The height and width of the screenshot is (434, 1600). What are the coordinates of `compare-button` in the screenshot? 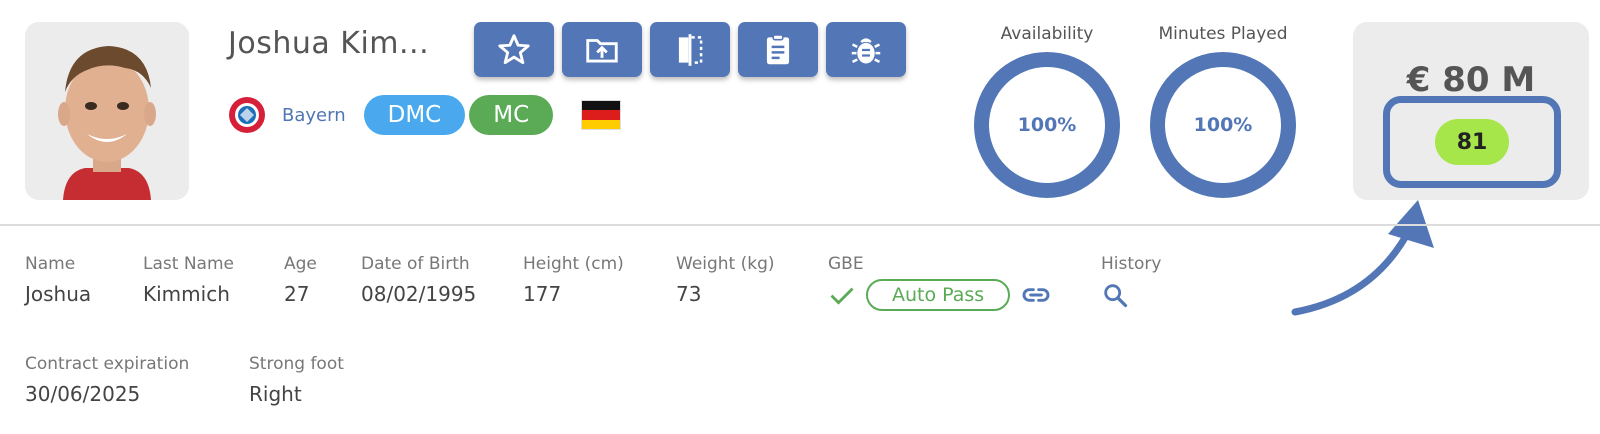 It's located at (690, 49).